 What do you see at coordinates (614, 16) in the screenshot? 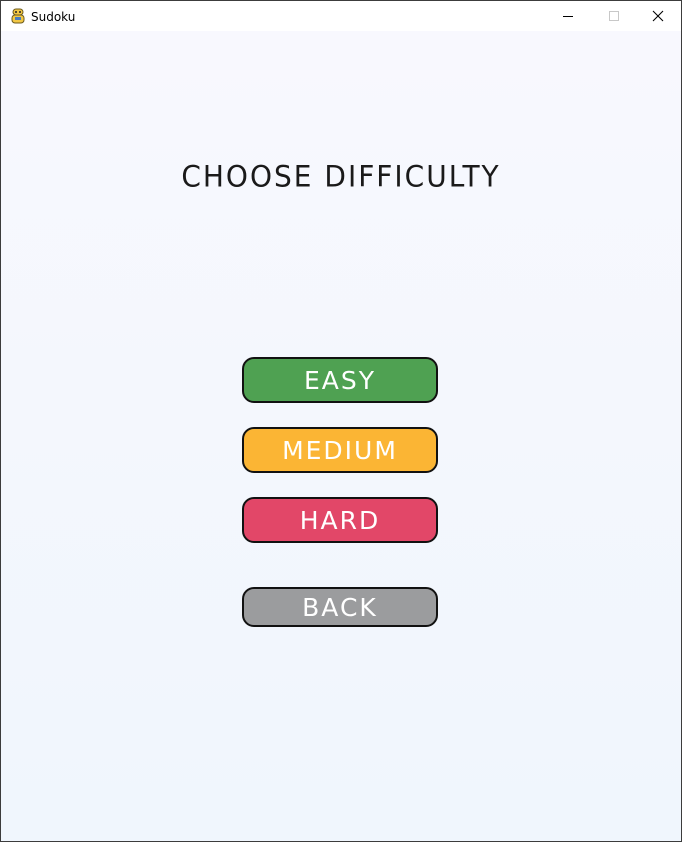
I see `maximize-button` at bounding box center [614, 16].